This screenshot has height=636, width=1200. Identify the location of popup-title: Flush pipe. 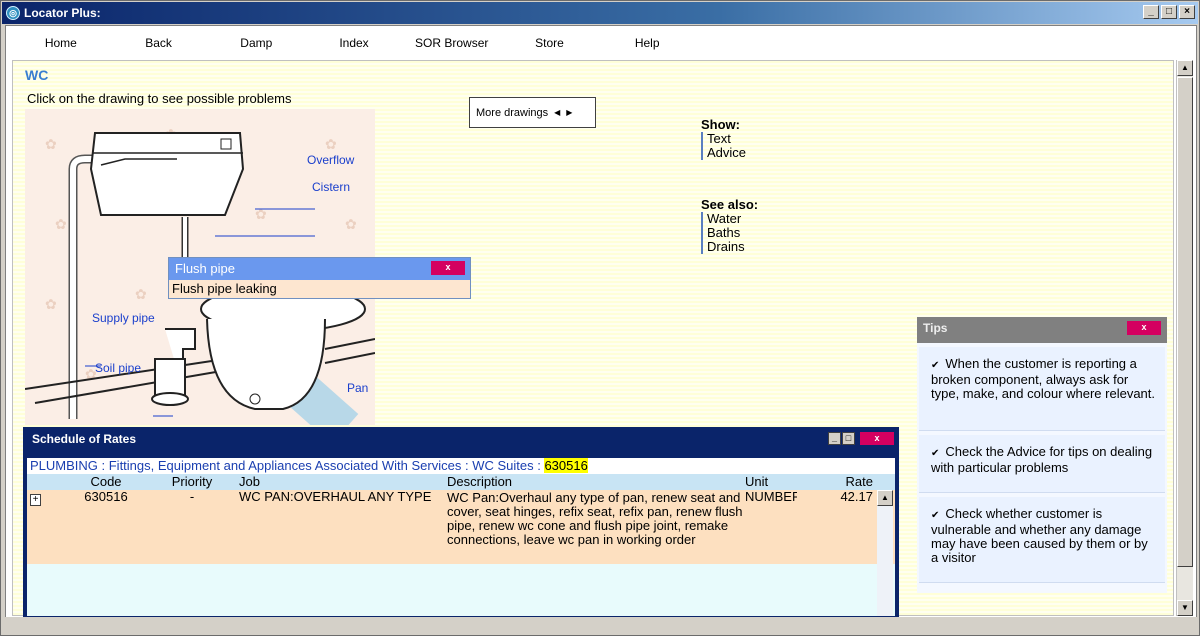
(205, 268).